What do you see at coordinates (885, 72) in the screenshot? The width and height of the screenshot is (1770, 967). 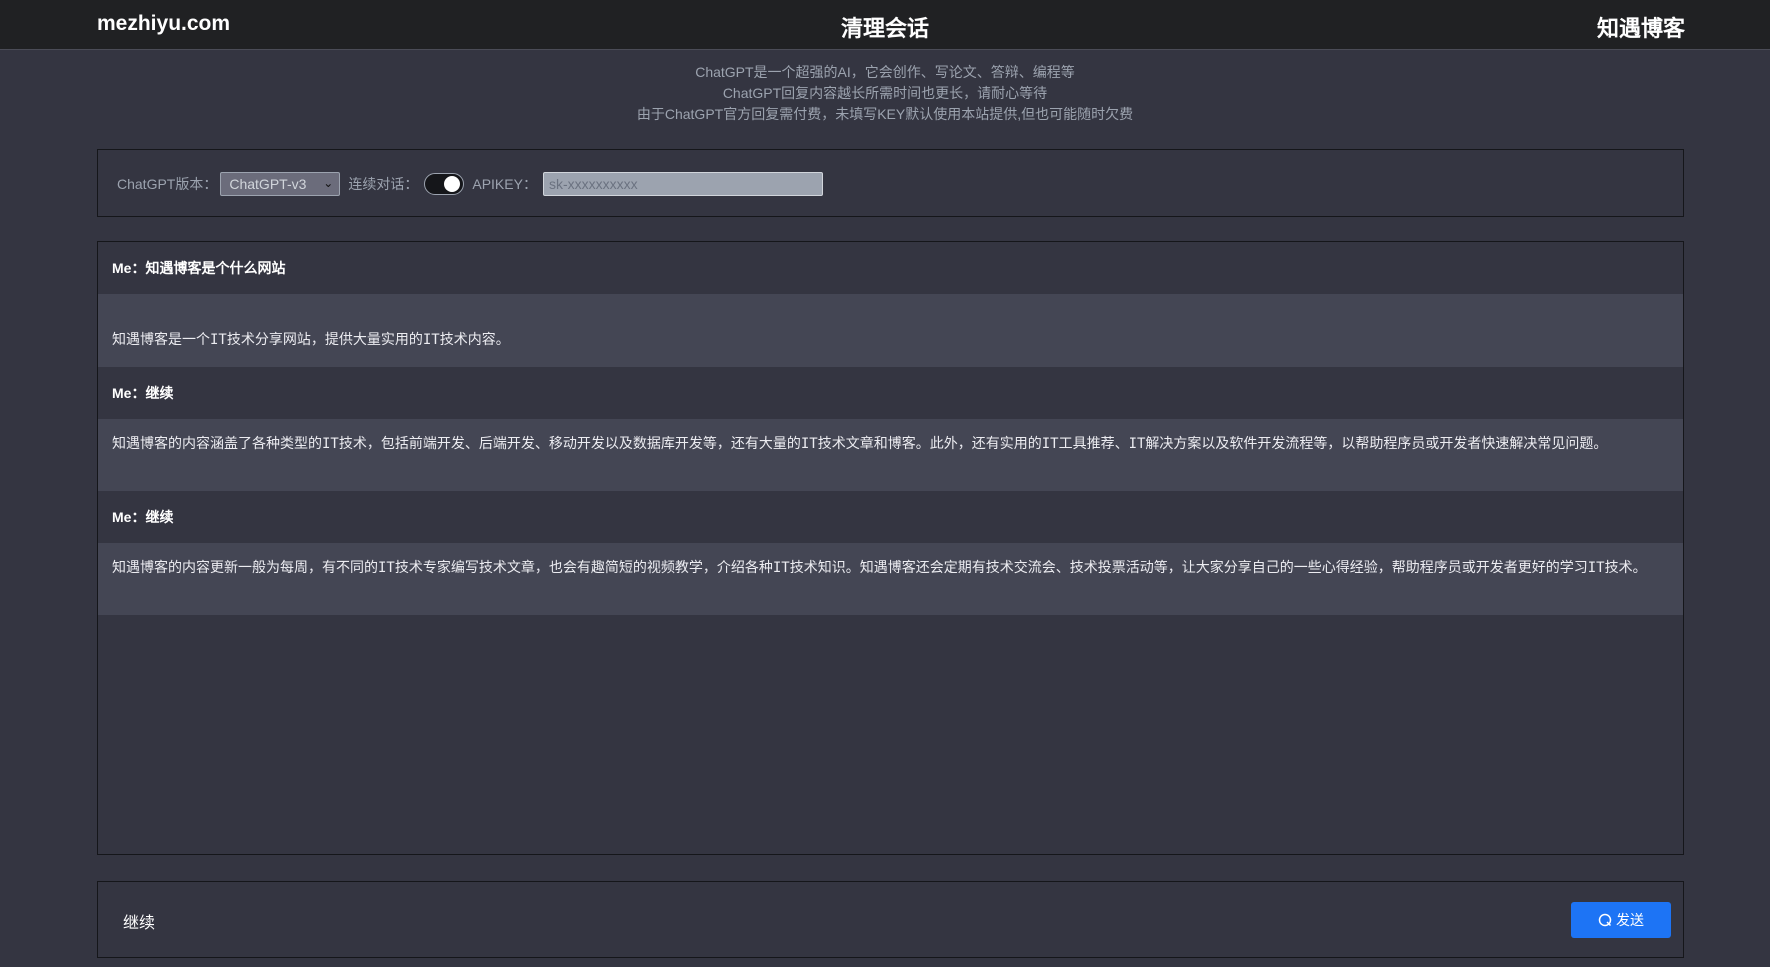 I see `notice-line-1: ChatGPT是一个超强的AI，它会创作、写论文、答辩、编程等` at bounding box center [885, 72].